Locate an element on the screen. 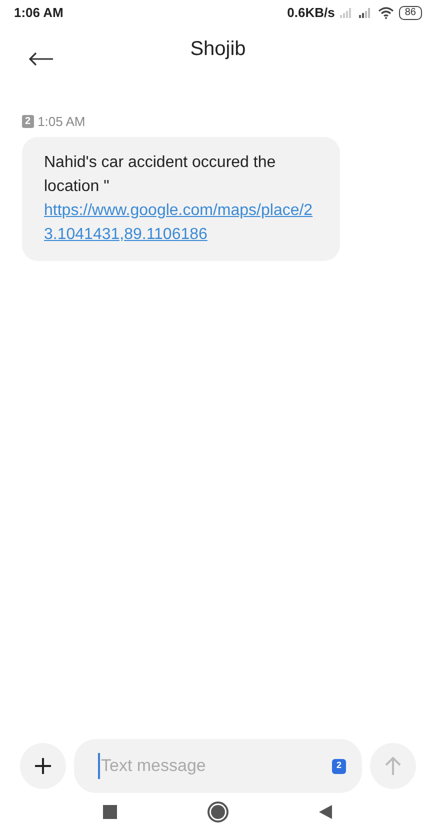 The image size is (436, 833). plus-icon is located at coordinates (43, 766).